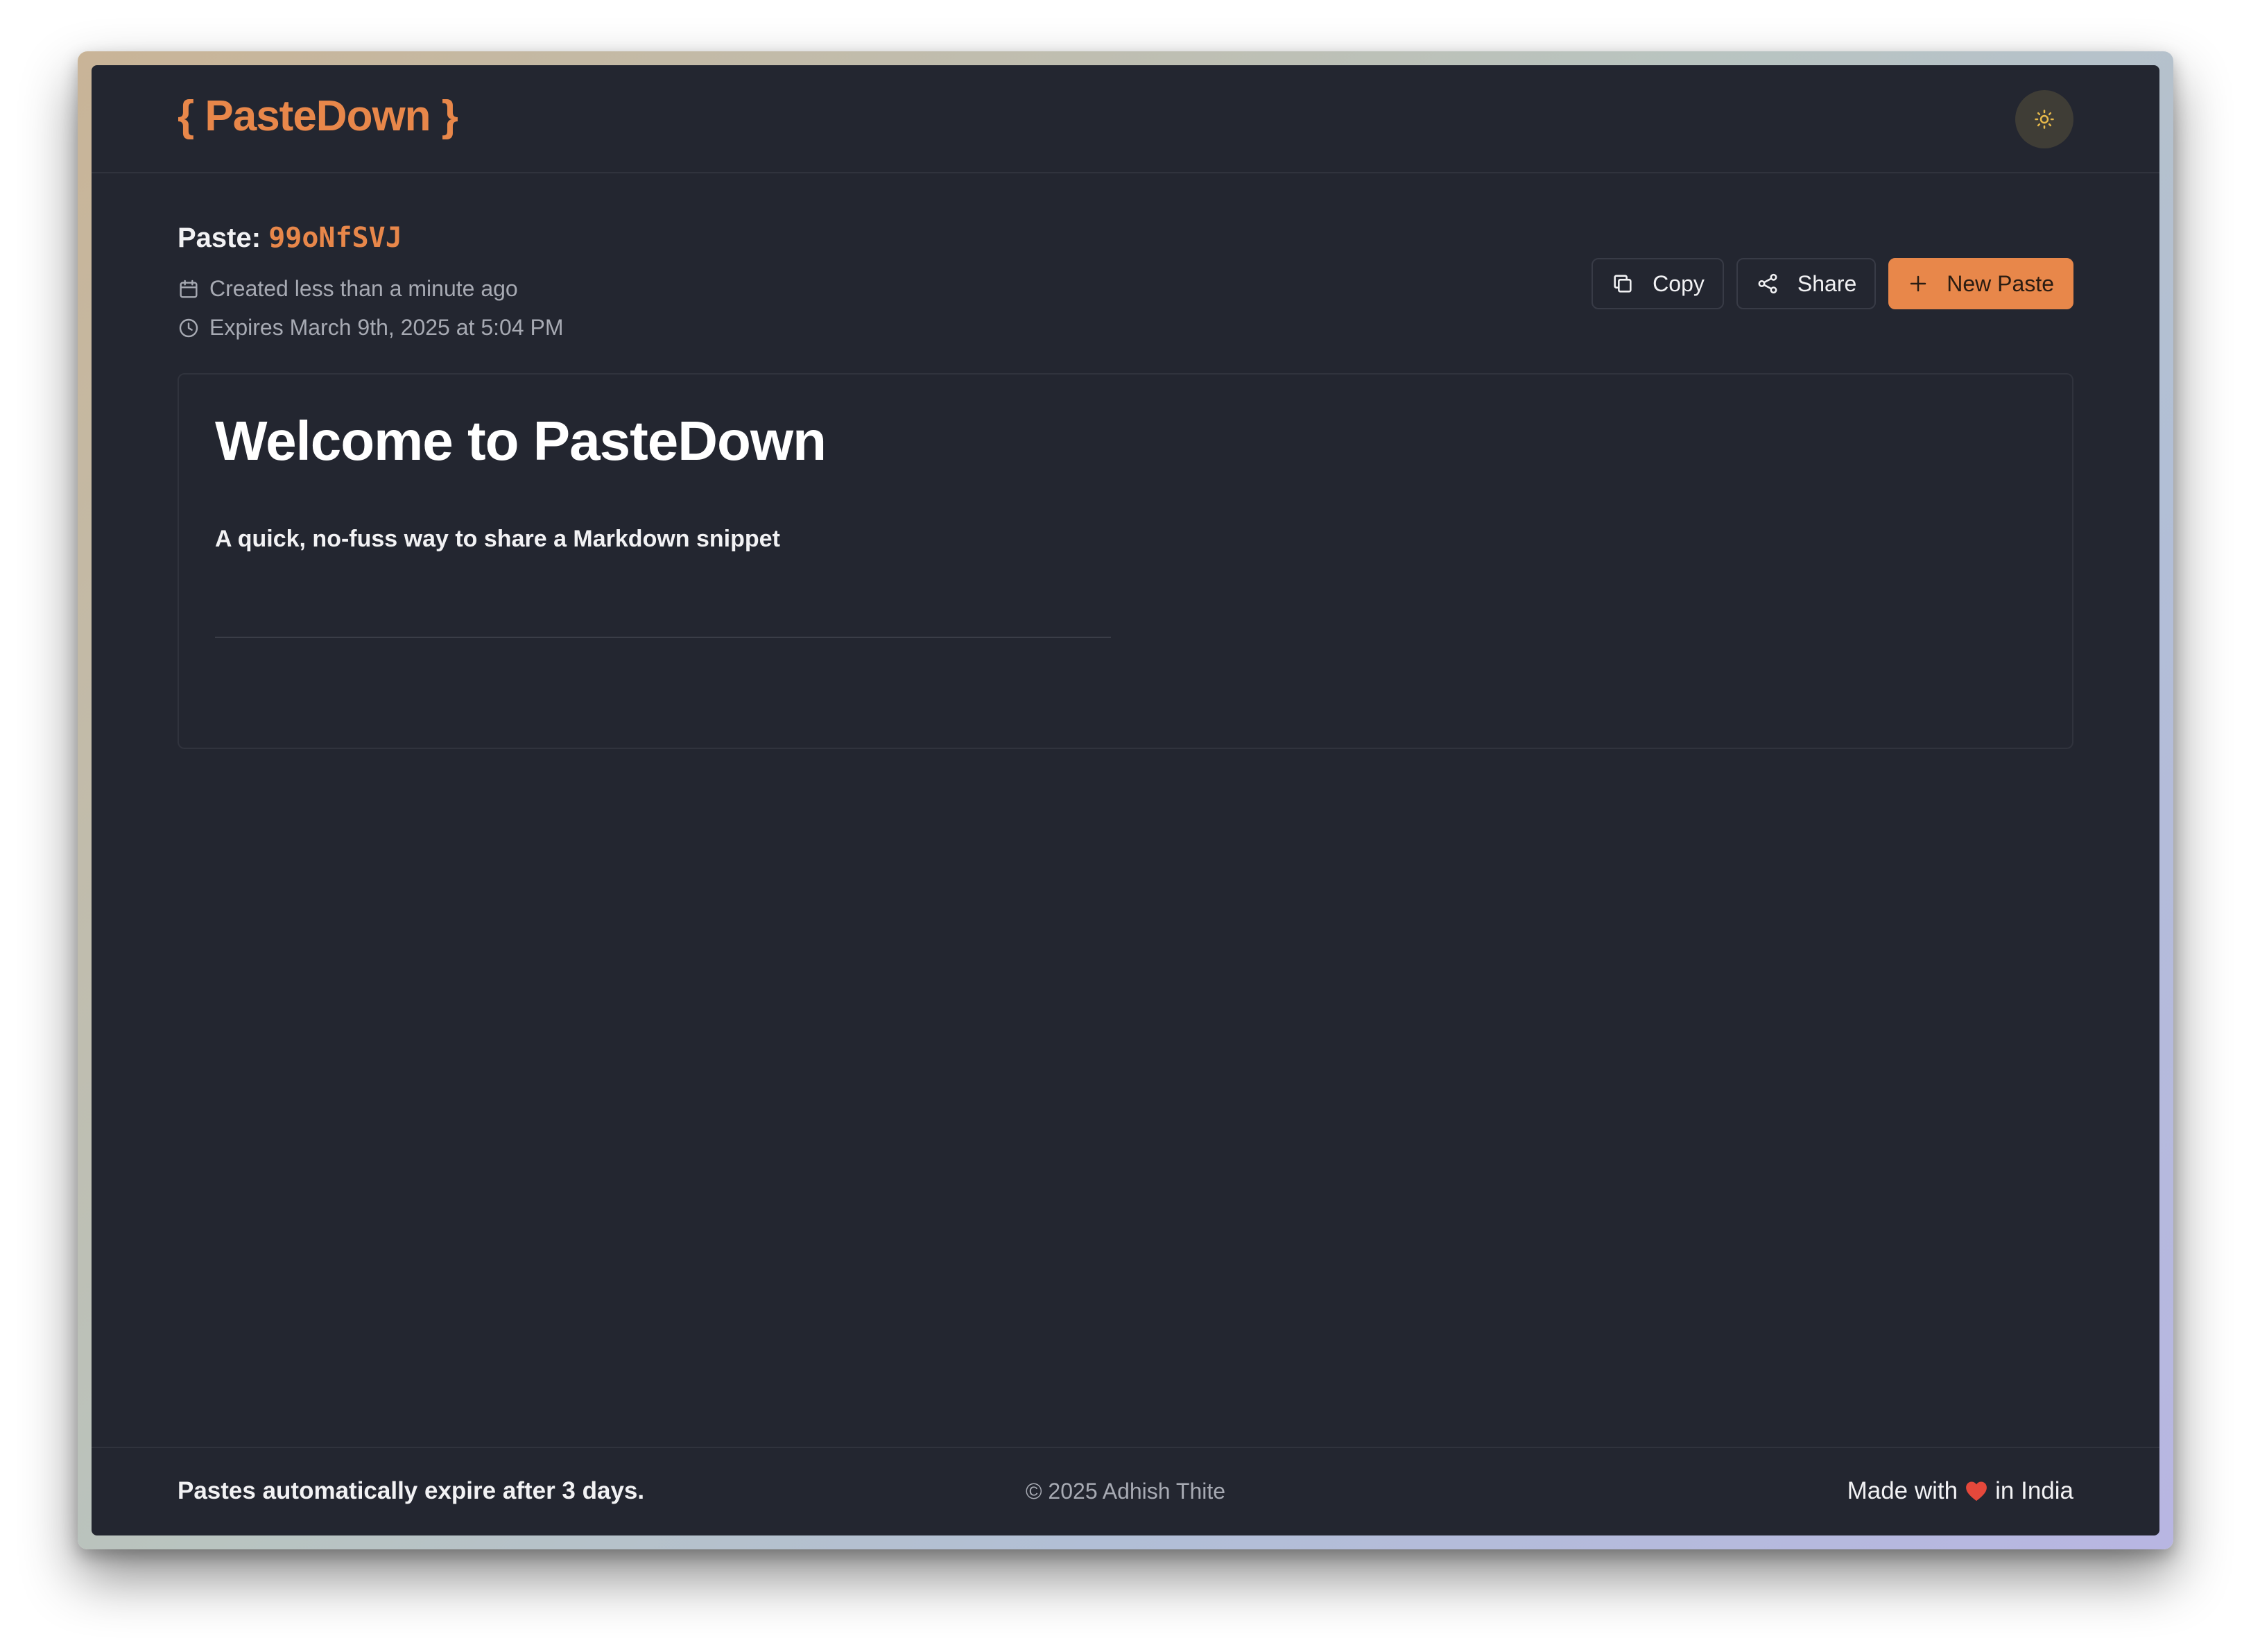 This screenshot has width=2251, height=1652. I want to click on new-paste-label: New Paste, so click(2001, 283).